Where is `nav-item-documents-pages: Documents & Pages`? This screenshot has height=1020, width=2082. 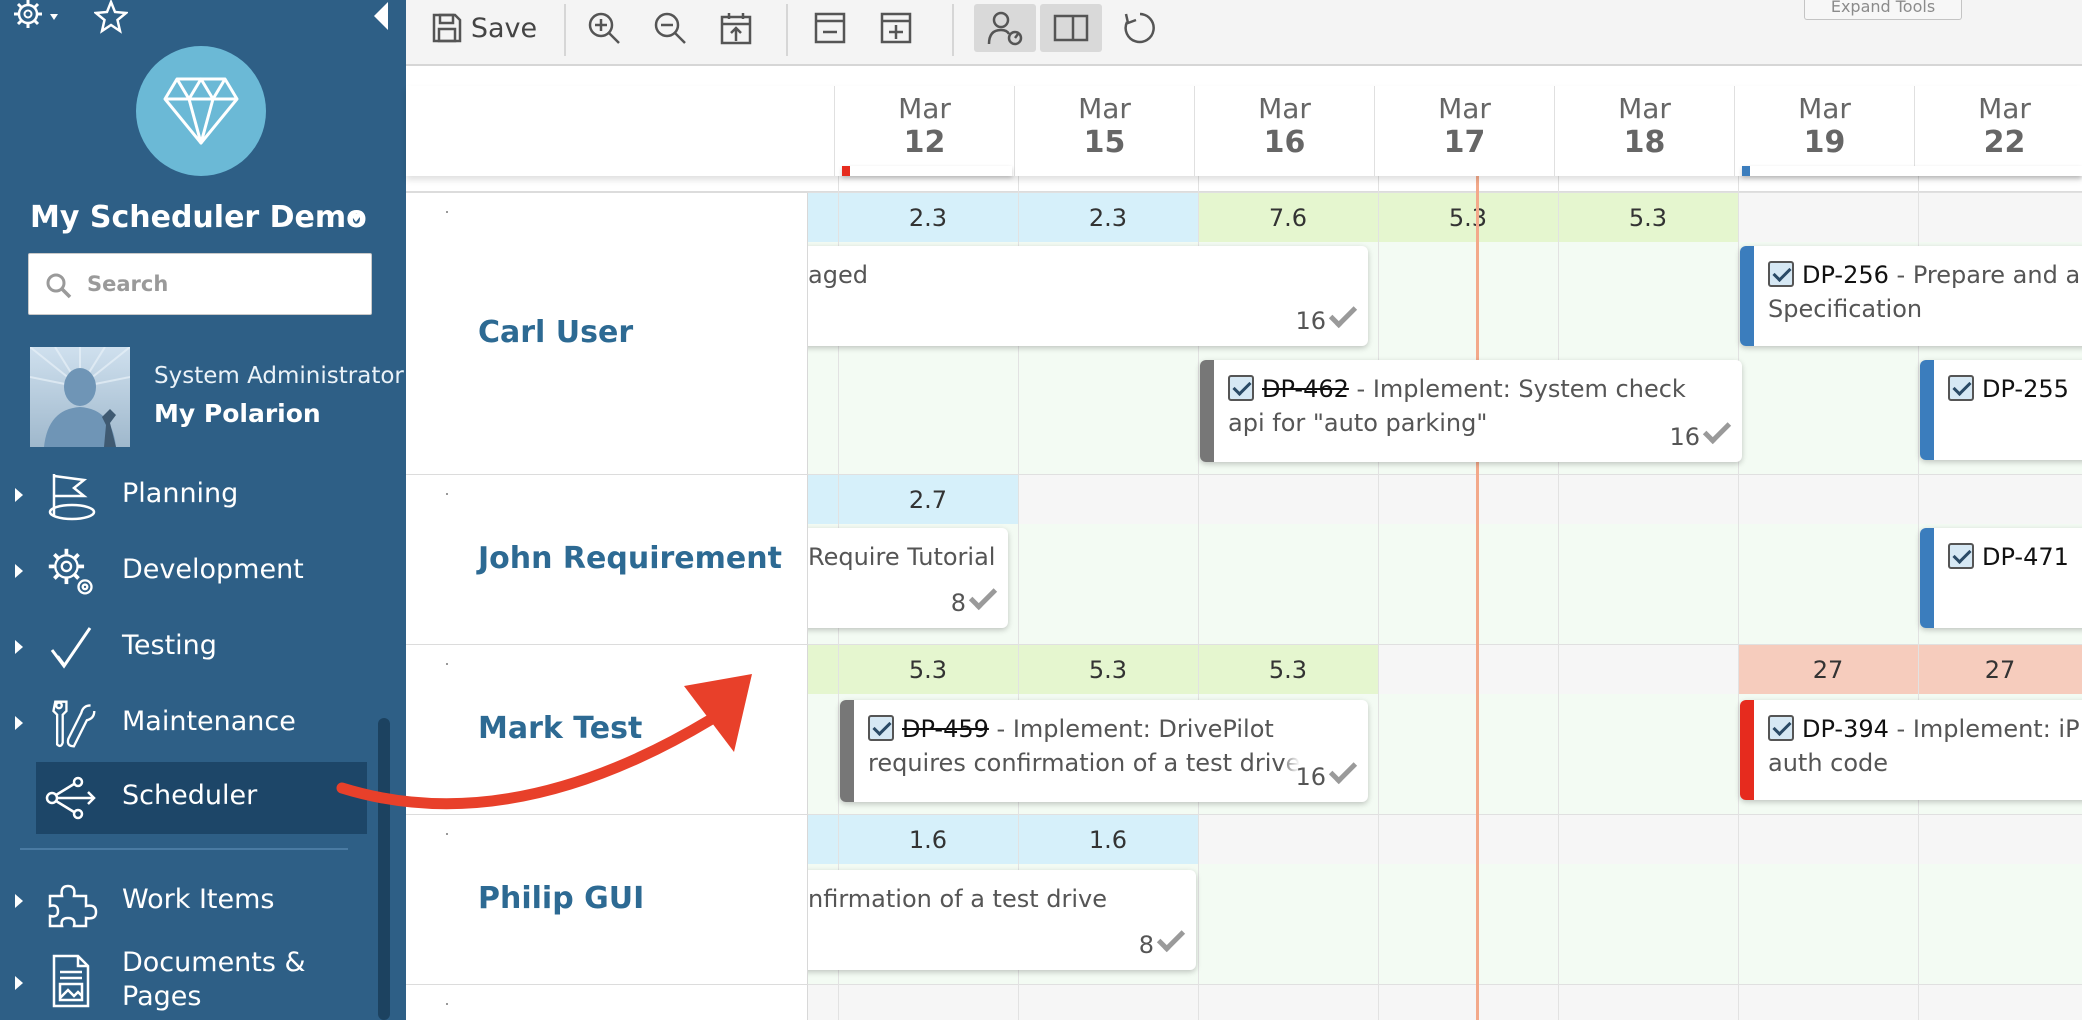 nav-item-documents-pages: Documents & Pages is located at coordinates (190, 981).